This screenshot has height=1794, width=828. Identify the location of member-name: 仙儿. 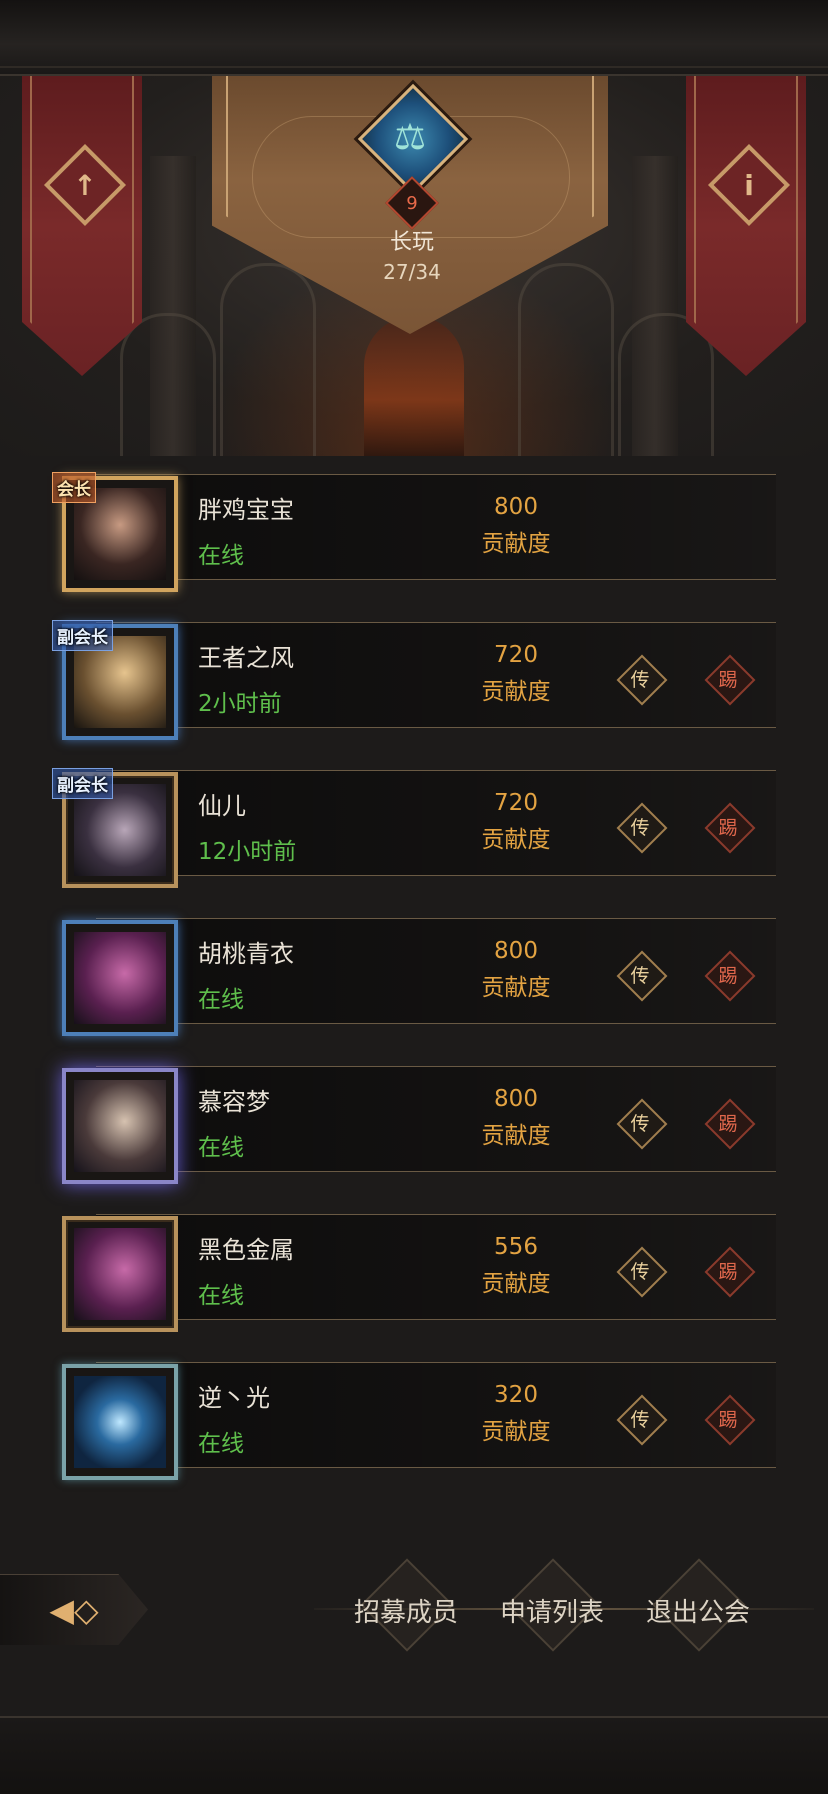
(222, 806).